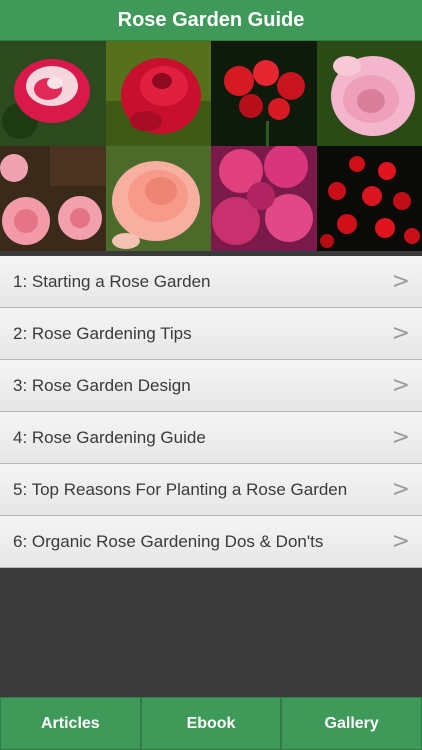 This screenshot has height=750, width=422. What do you see at coordinates (158, 198) in the screenshot?
I see `rose-photo-peach` at bounding box center [158, 198].